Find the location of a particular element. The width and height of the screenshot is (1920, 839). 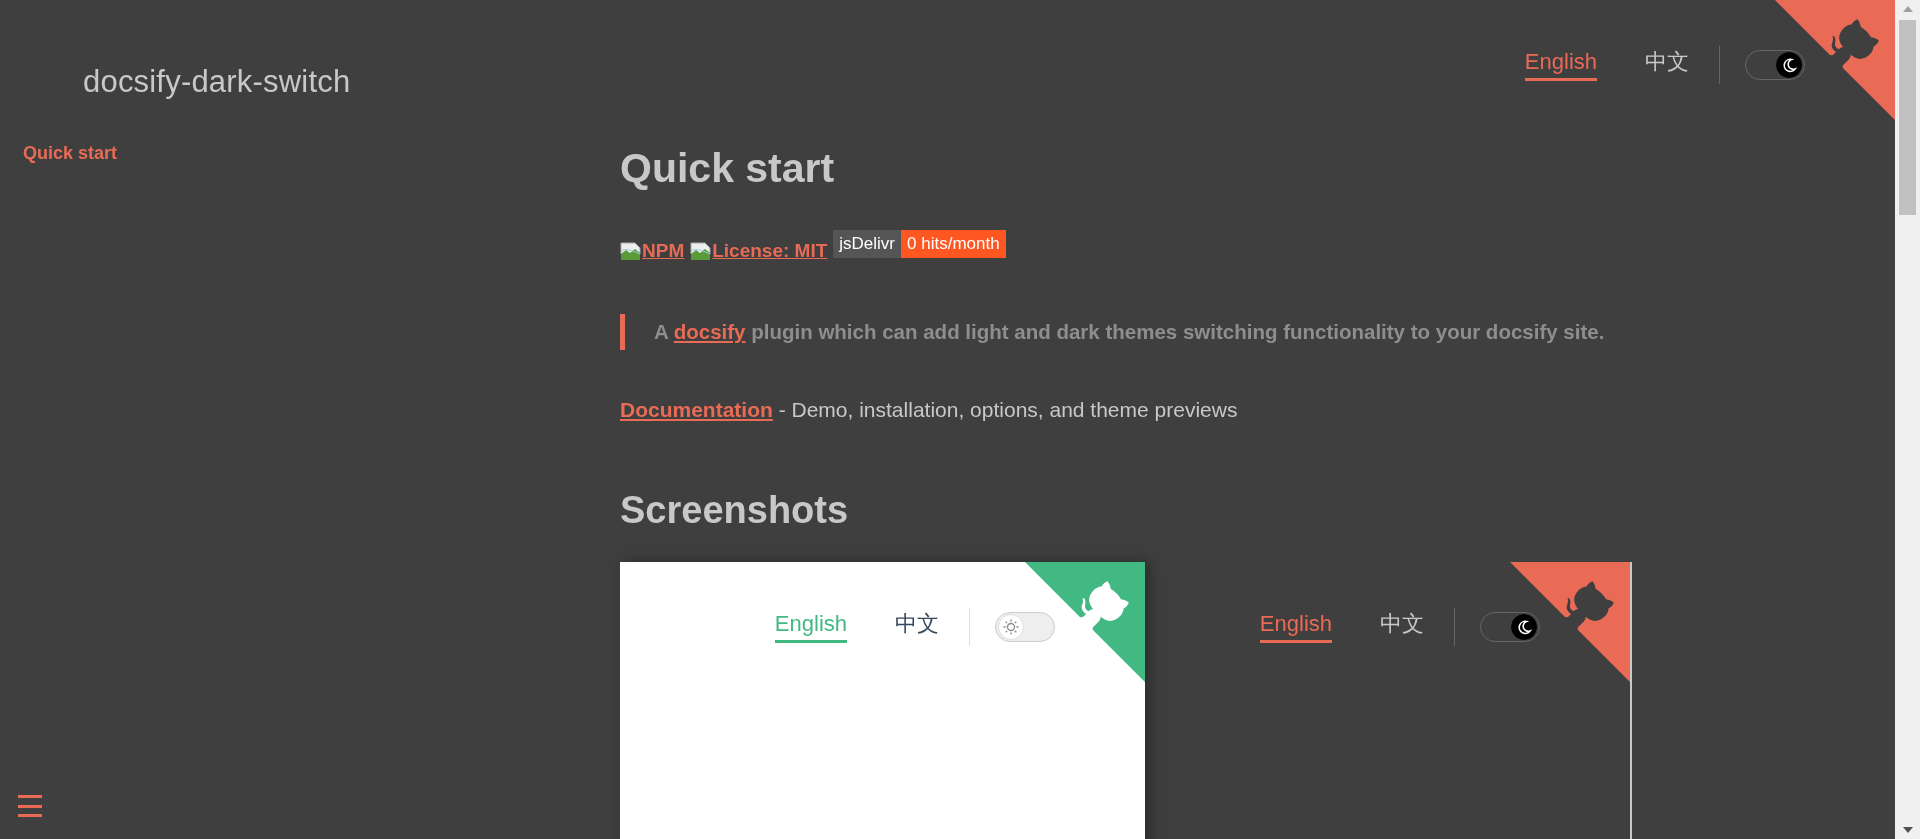

documentation-link: Documentation is located at coordinates (696, 409).